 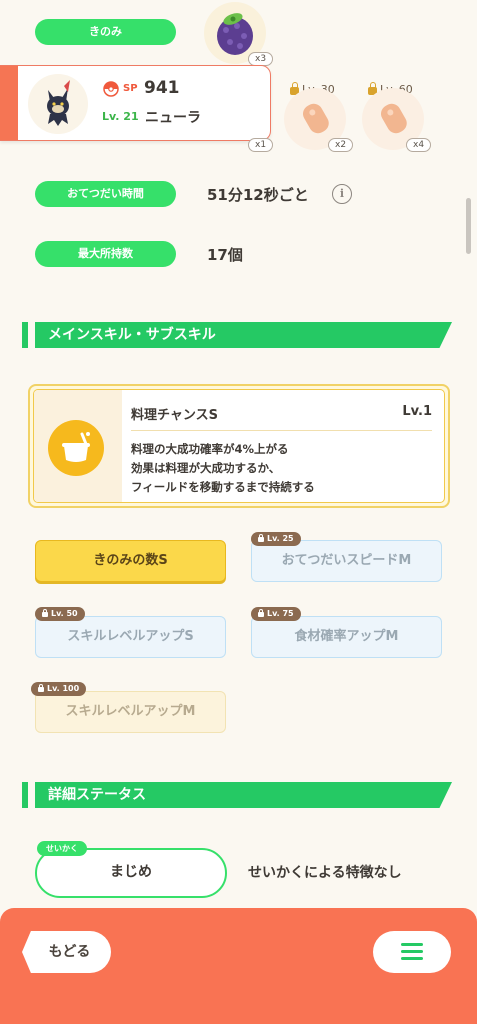 I want to click on max-carry-value: 17個, so click(x=225, y=255).